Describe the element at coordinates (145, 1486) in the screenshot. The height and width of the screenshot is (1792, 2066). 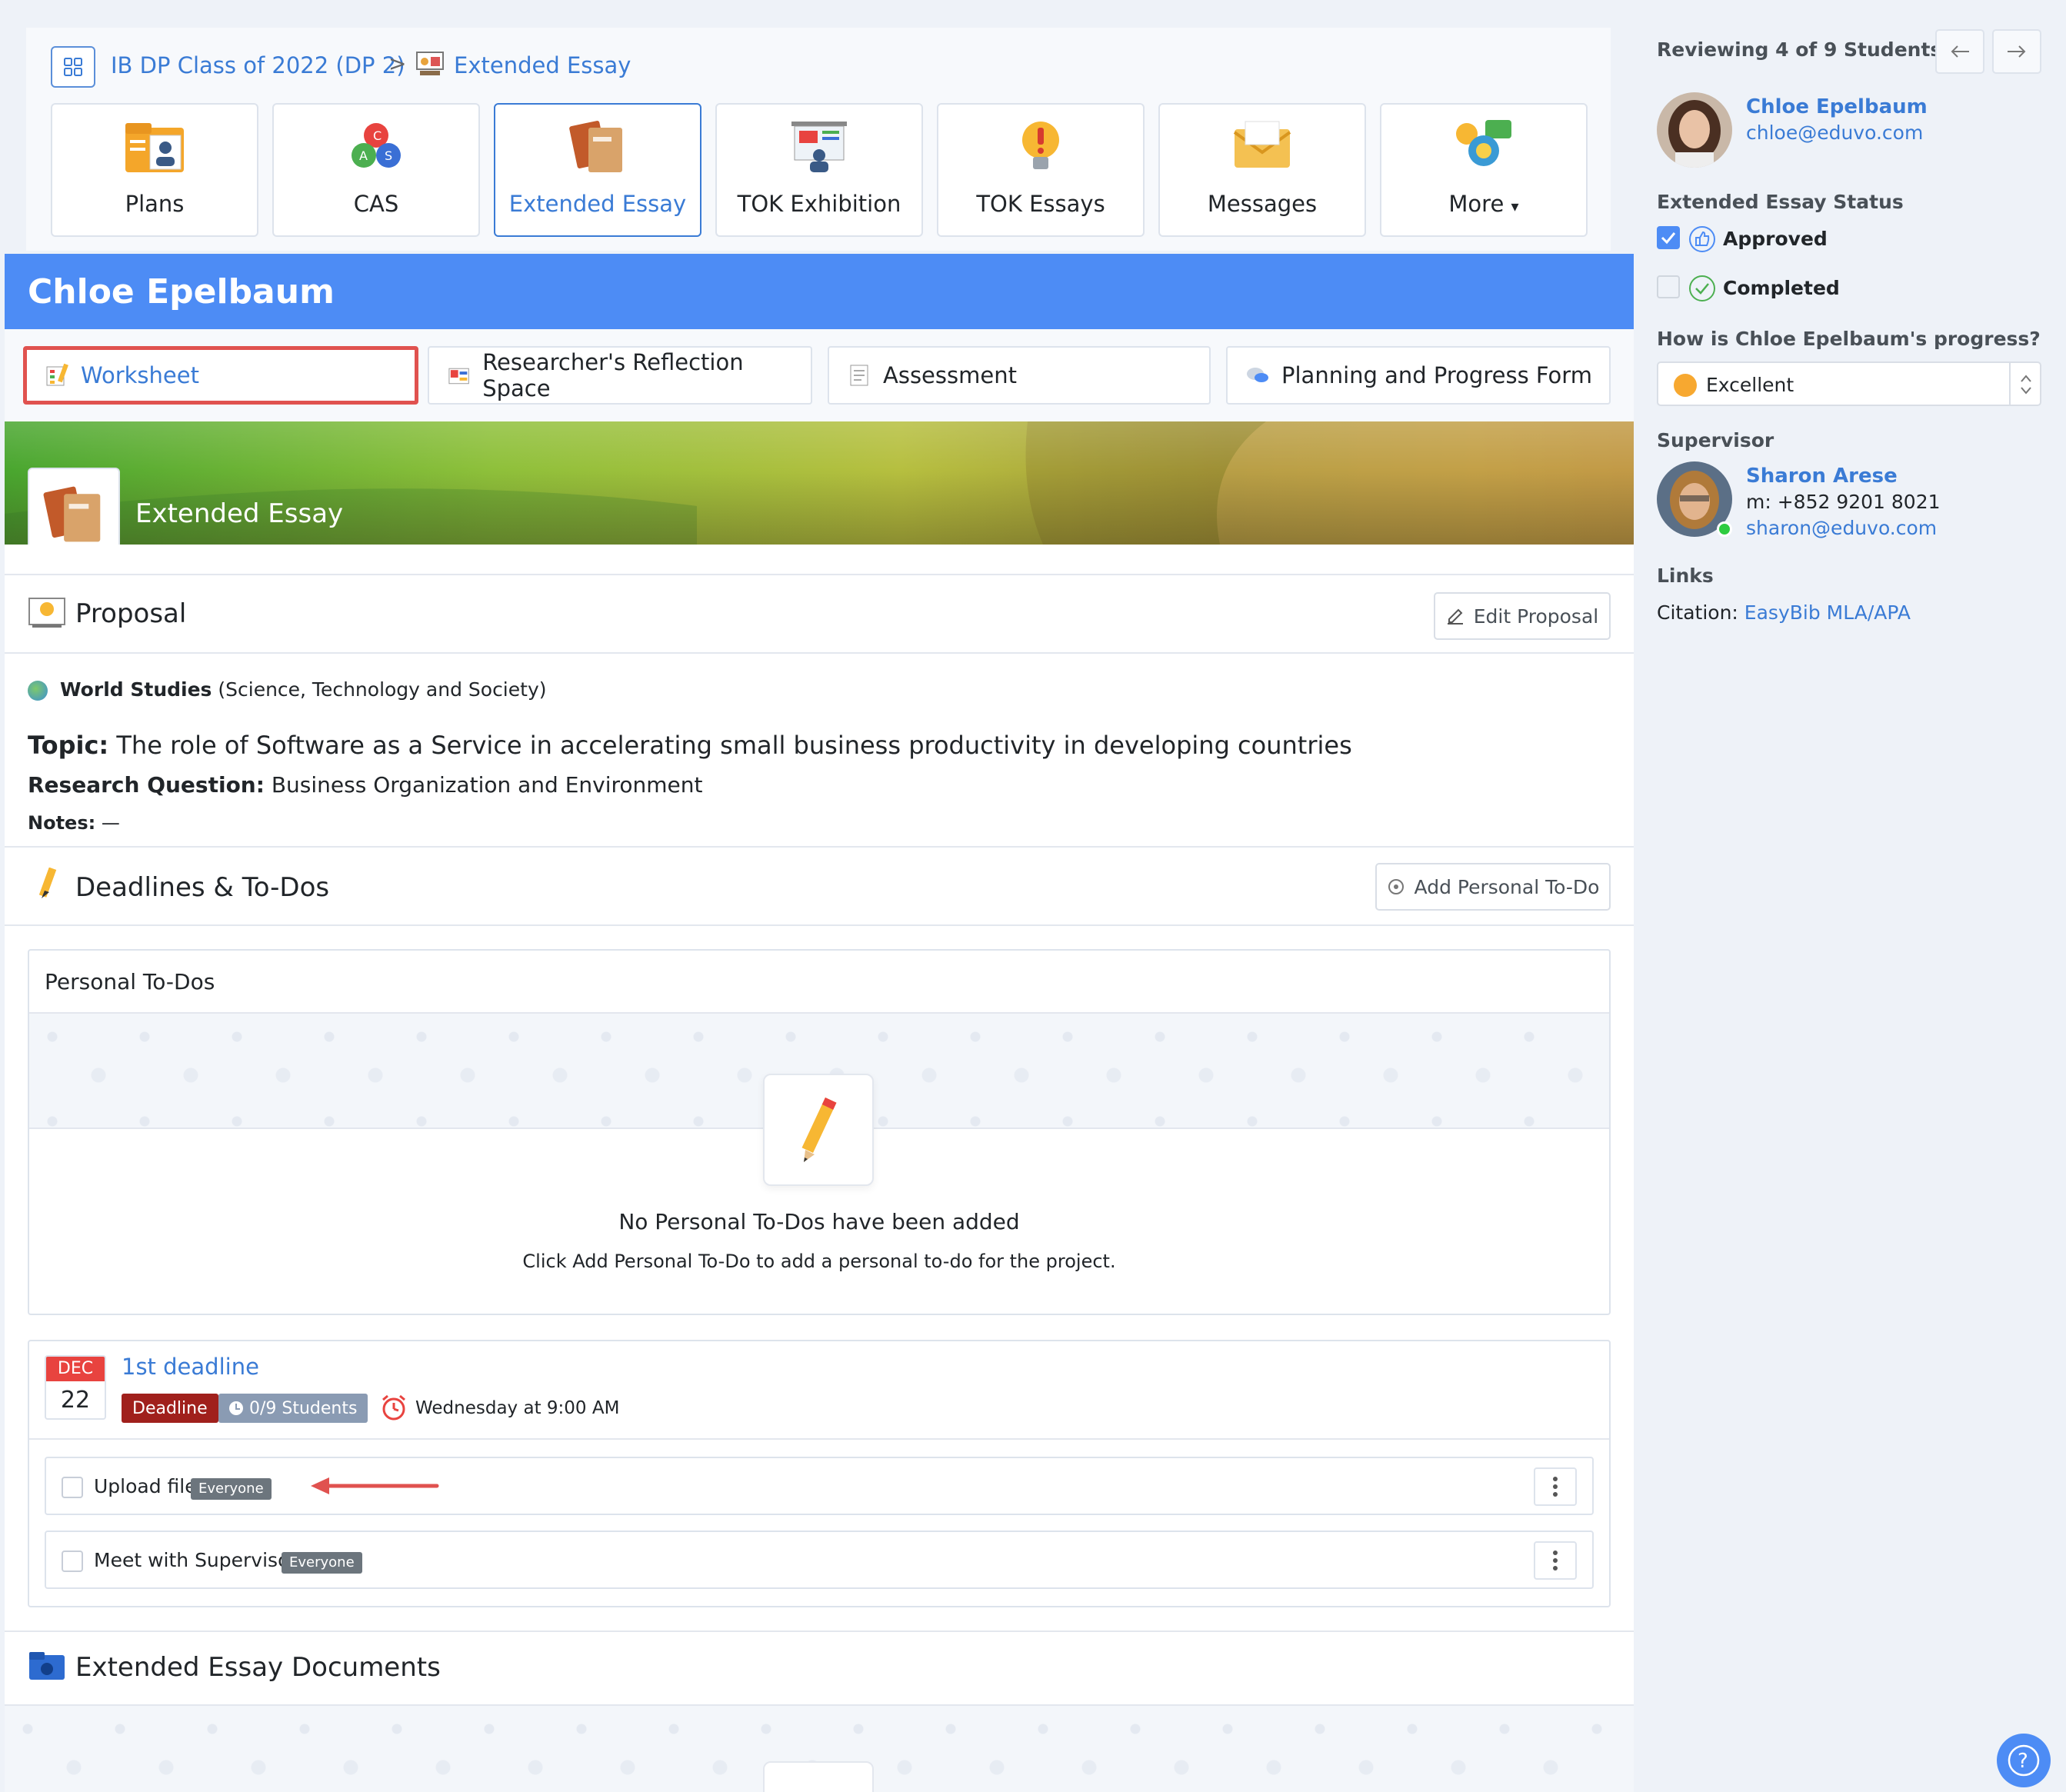
I see `task-label: Upload file` at that location.